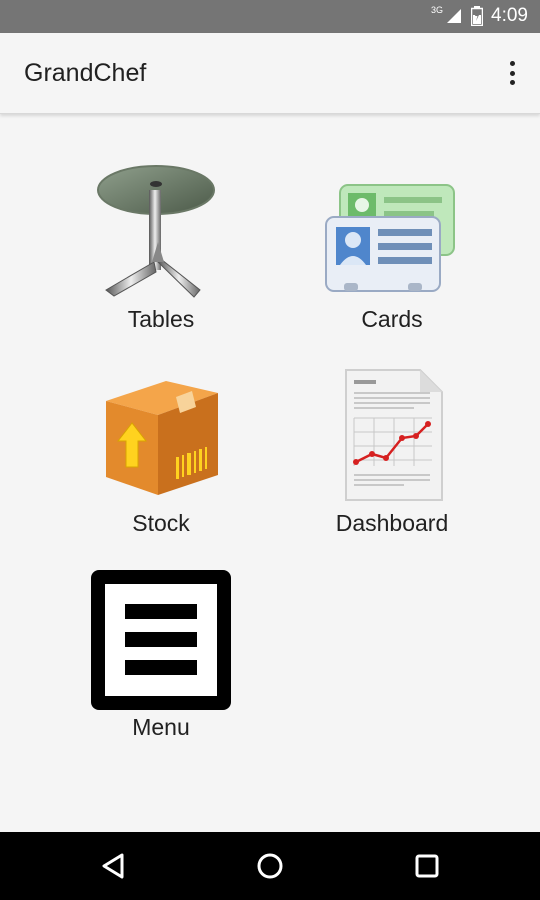 The image size is (540, 900). What do you see at coordinates (427, 866) in the screenshot?
I see `recents-icon` at bounding box center [427, 866].